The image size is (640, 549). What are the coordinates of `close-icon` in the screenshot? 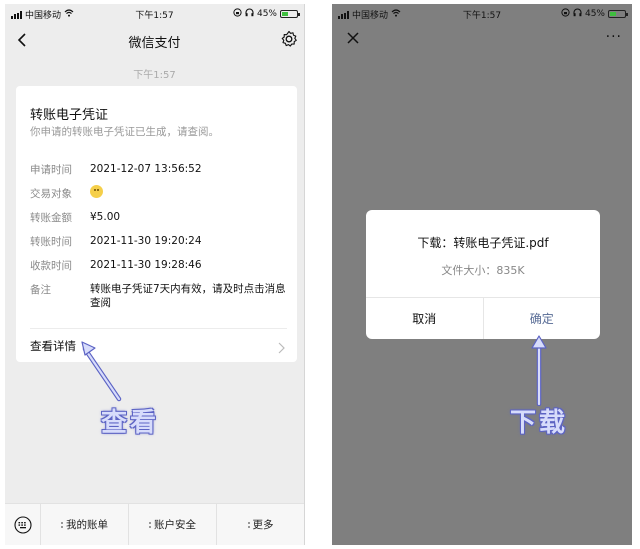 It's located at (353, 37).